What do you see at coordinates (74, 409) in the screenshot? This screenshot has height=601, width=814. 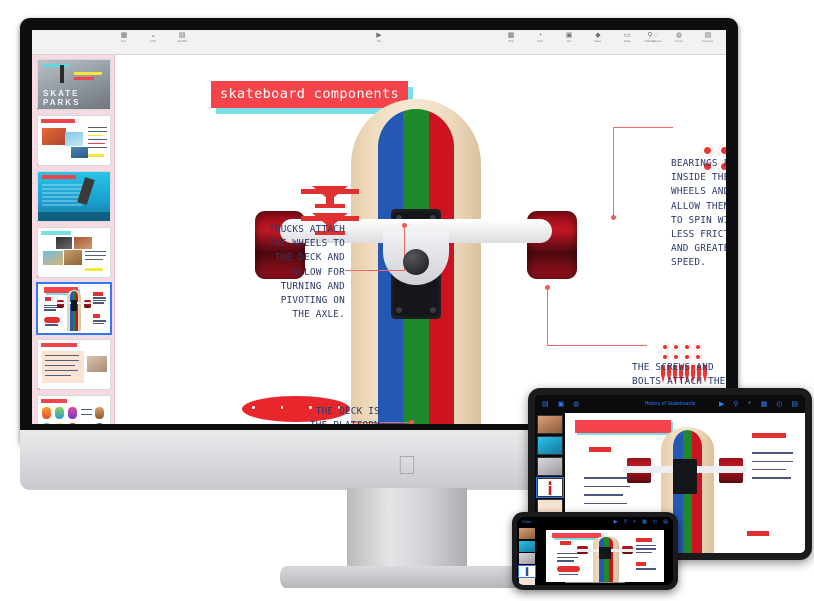 I see `slide-thumbnail-11: 11` at bounding box center [74, 409].